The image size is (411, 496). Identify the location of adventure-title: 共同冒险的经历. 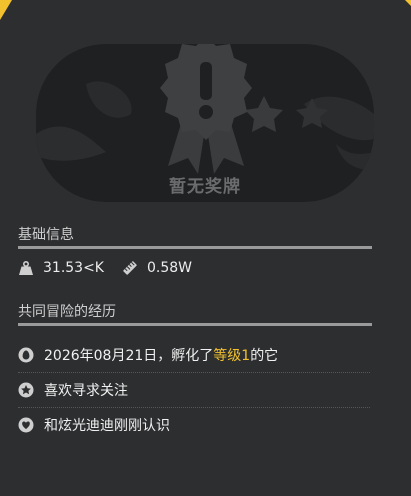
(67, 312).